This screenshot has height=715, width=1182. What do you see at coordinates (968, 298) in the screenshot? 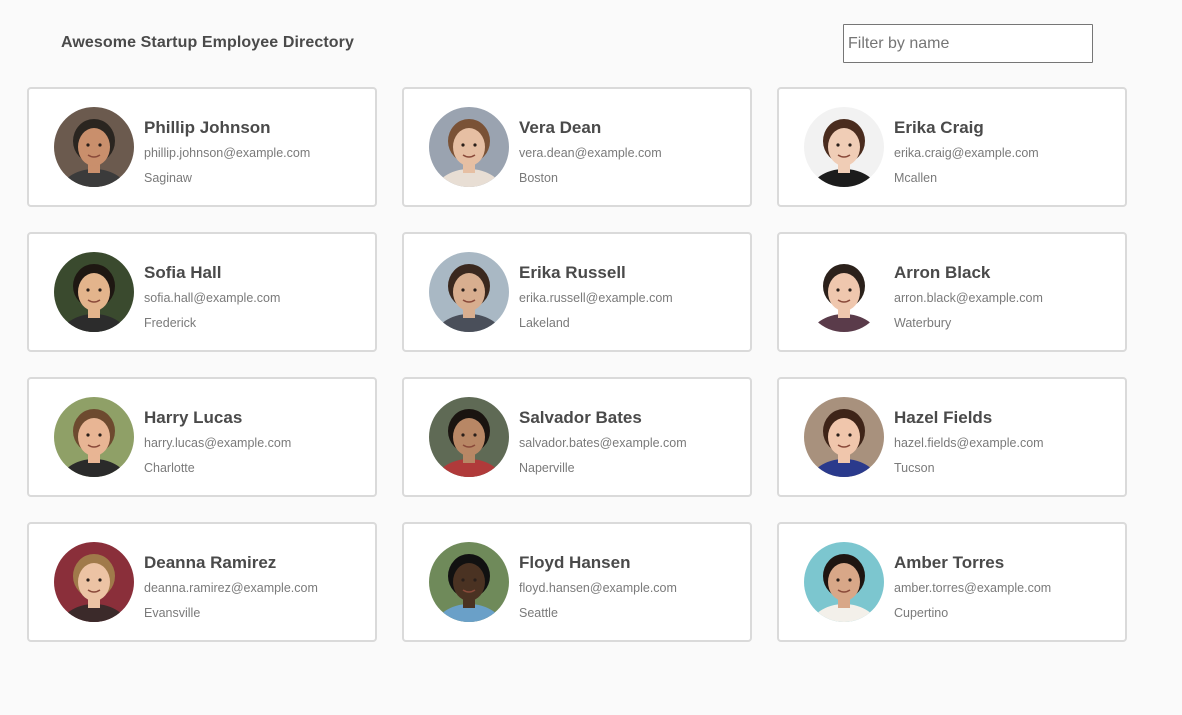
I see `employee-email: arron.black@example.com` at bounding box center [968, 298].